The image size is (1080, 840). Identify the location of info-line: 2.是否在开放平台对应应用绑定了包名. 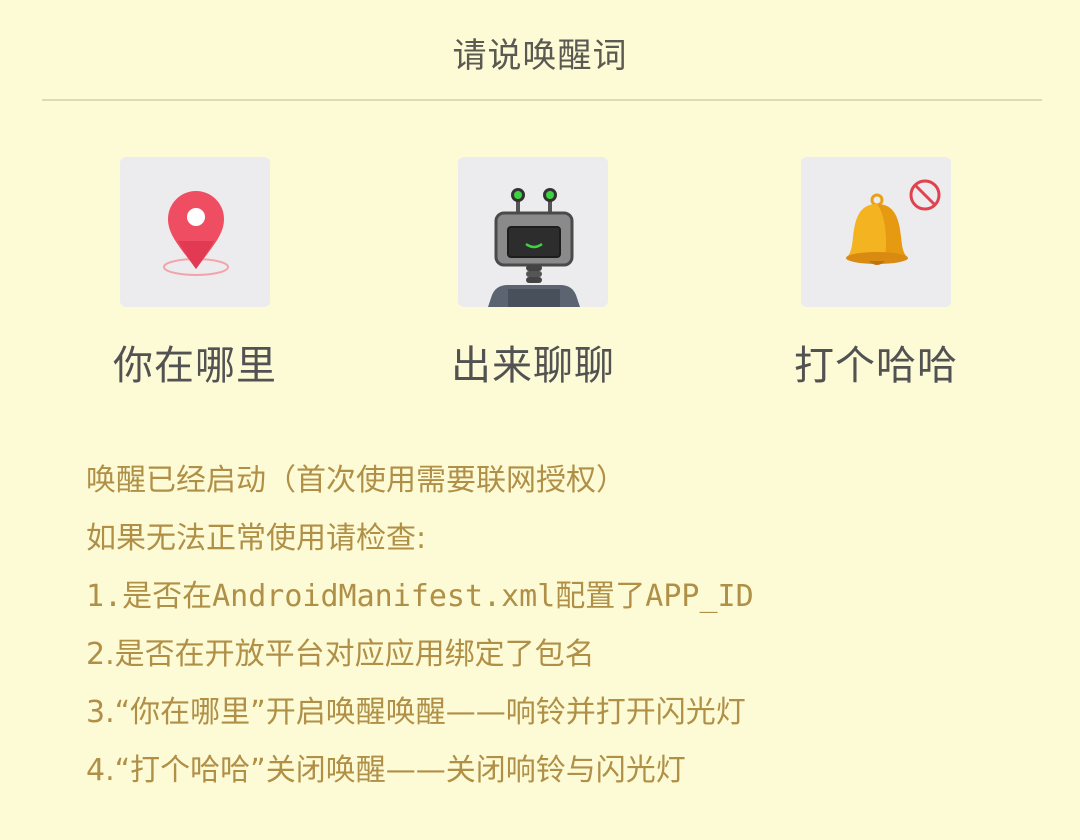
(340, 654).